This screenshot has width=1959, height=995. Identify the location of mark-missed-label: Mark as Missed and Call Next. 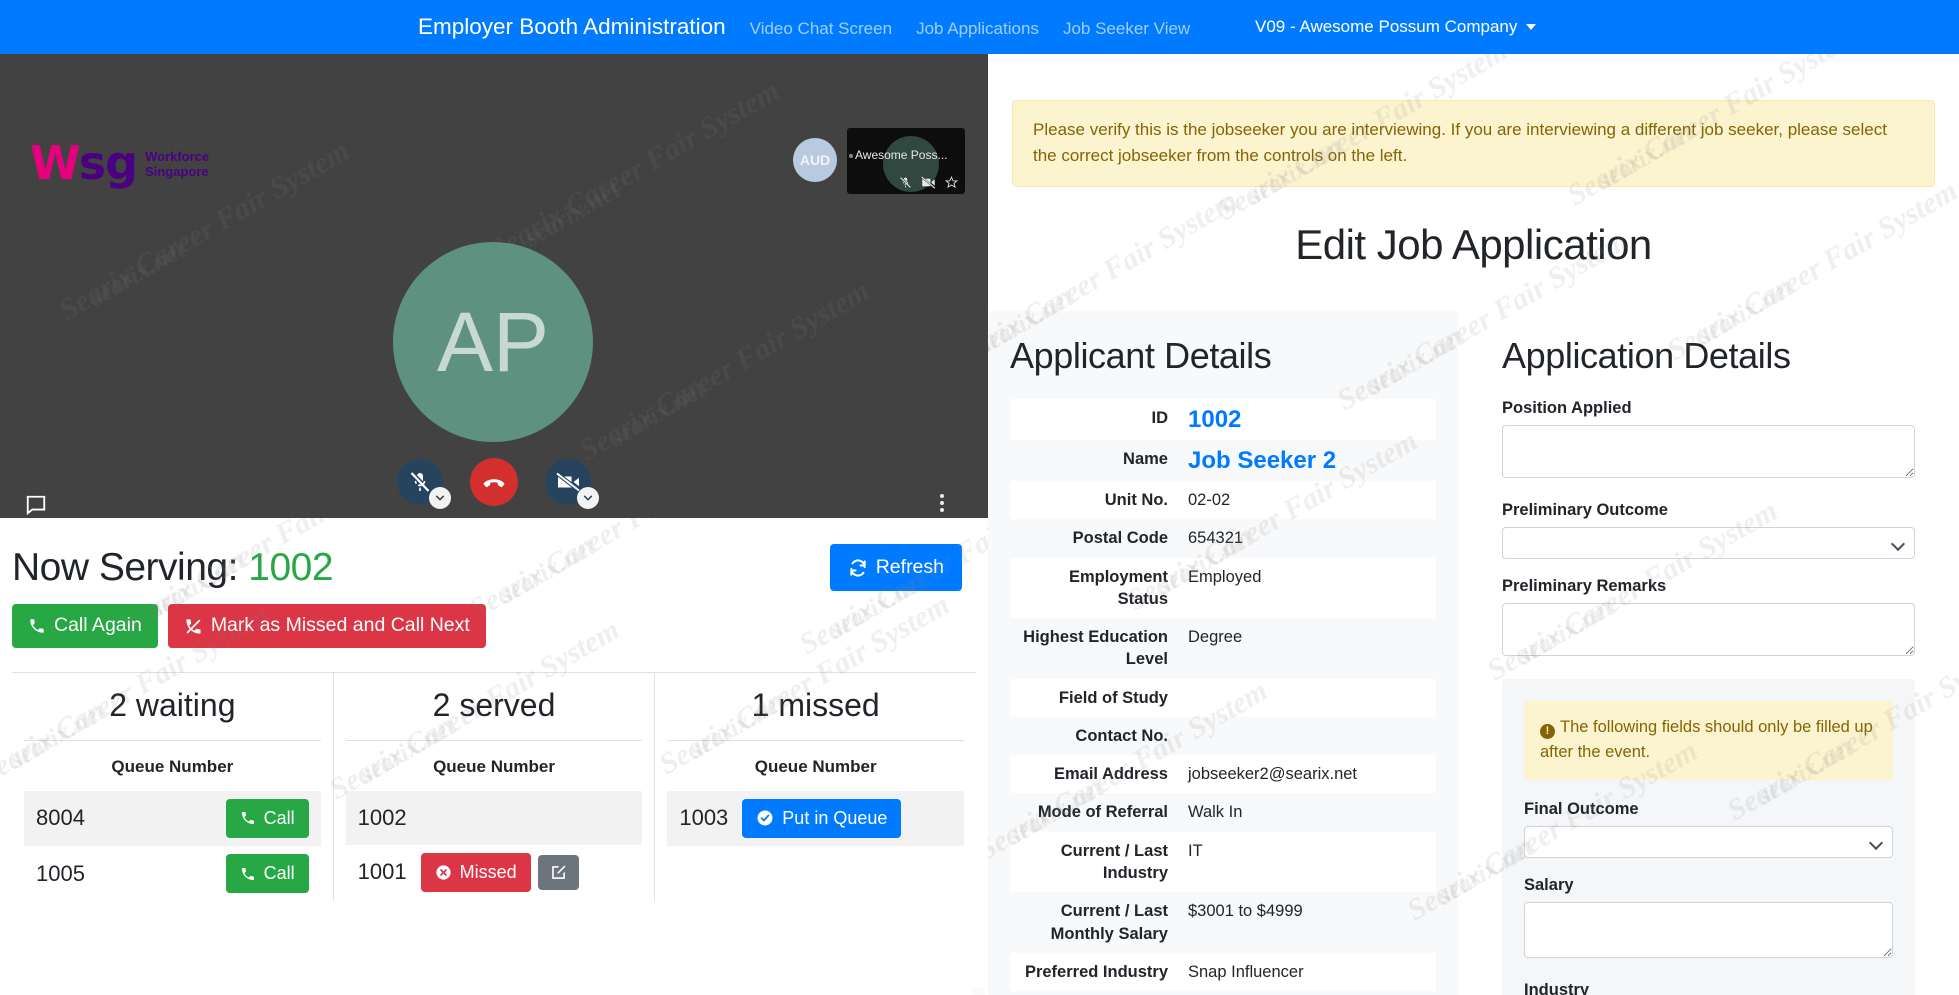
(340, 625).